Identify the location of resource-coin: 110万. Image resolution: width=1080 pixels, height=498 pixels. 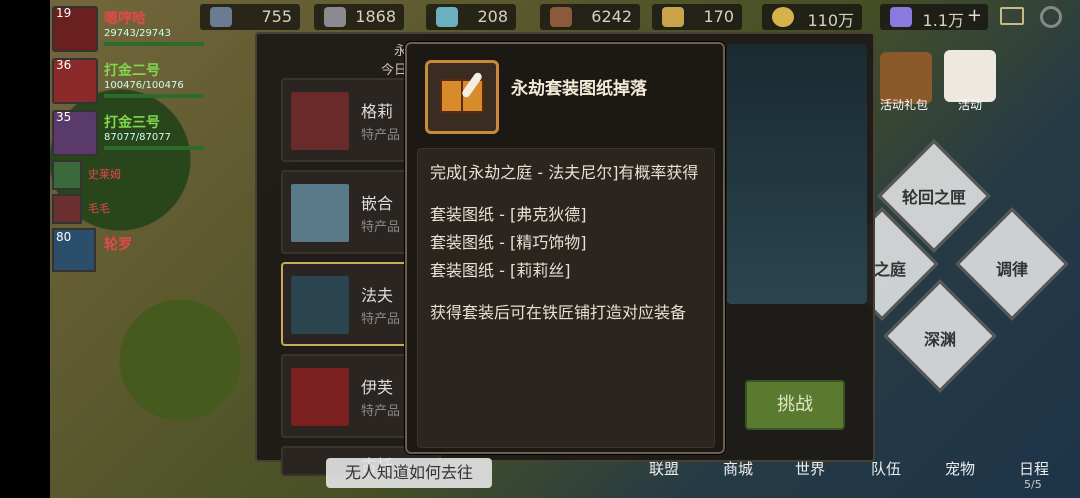
(812, 17).